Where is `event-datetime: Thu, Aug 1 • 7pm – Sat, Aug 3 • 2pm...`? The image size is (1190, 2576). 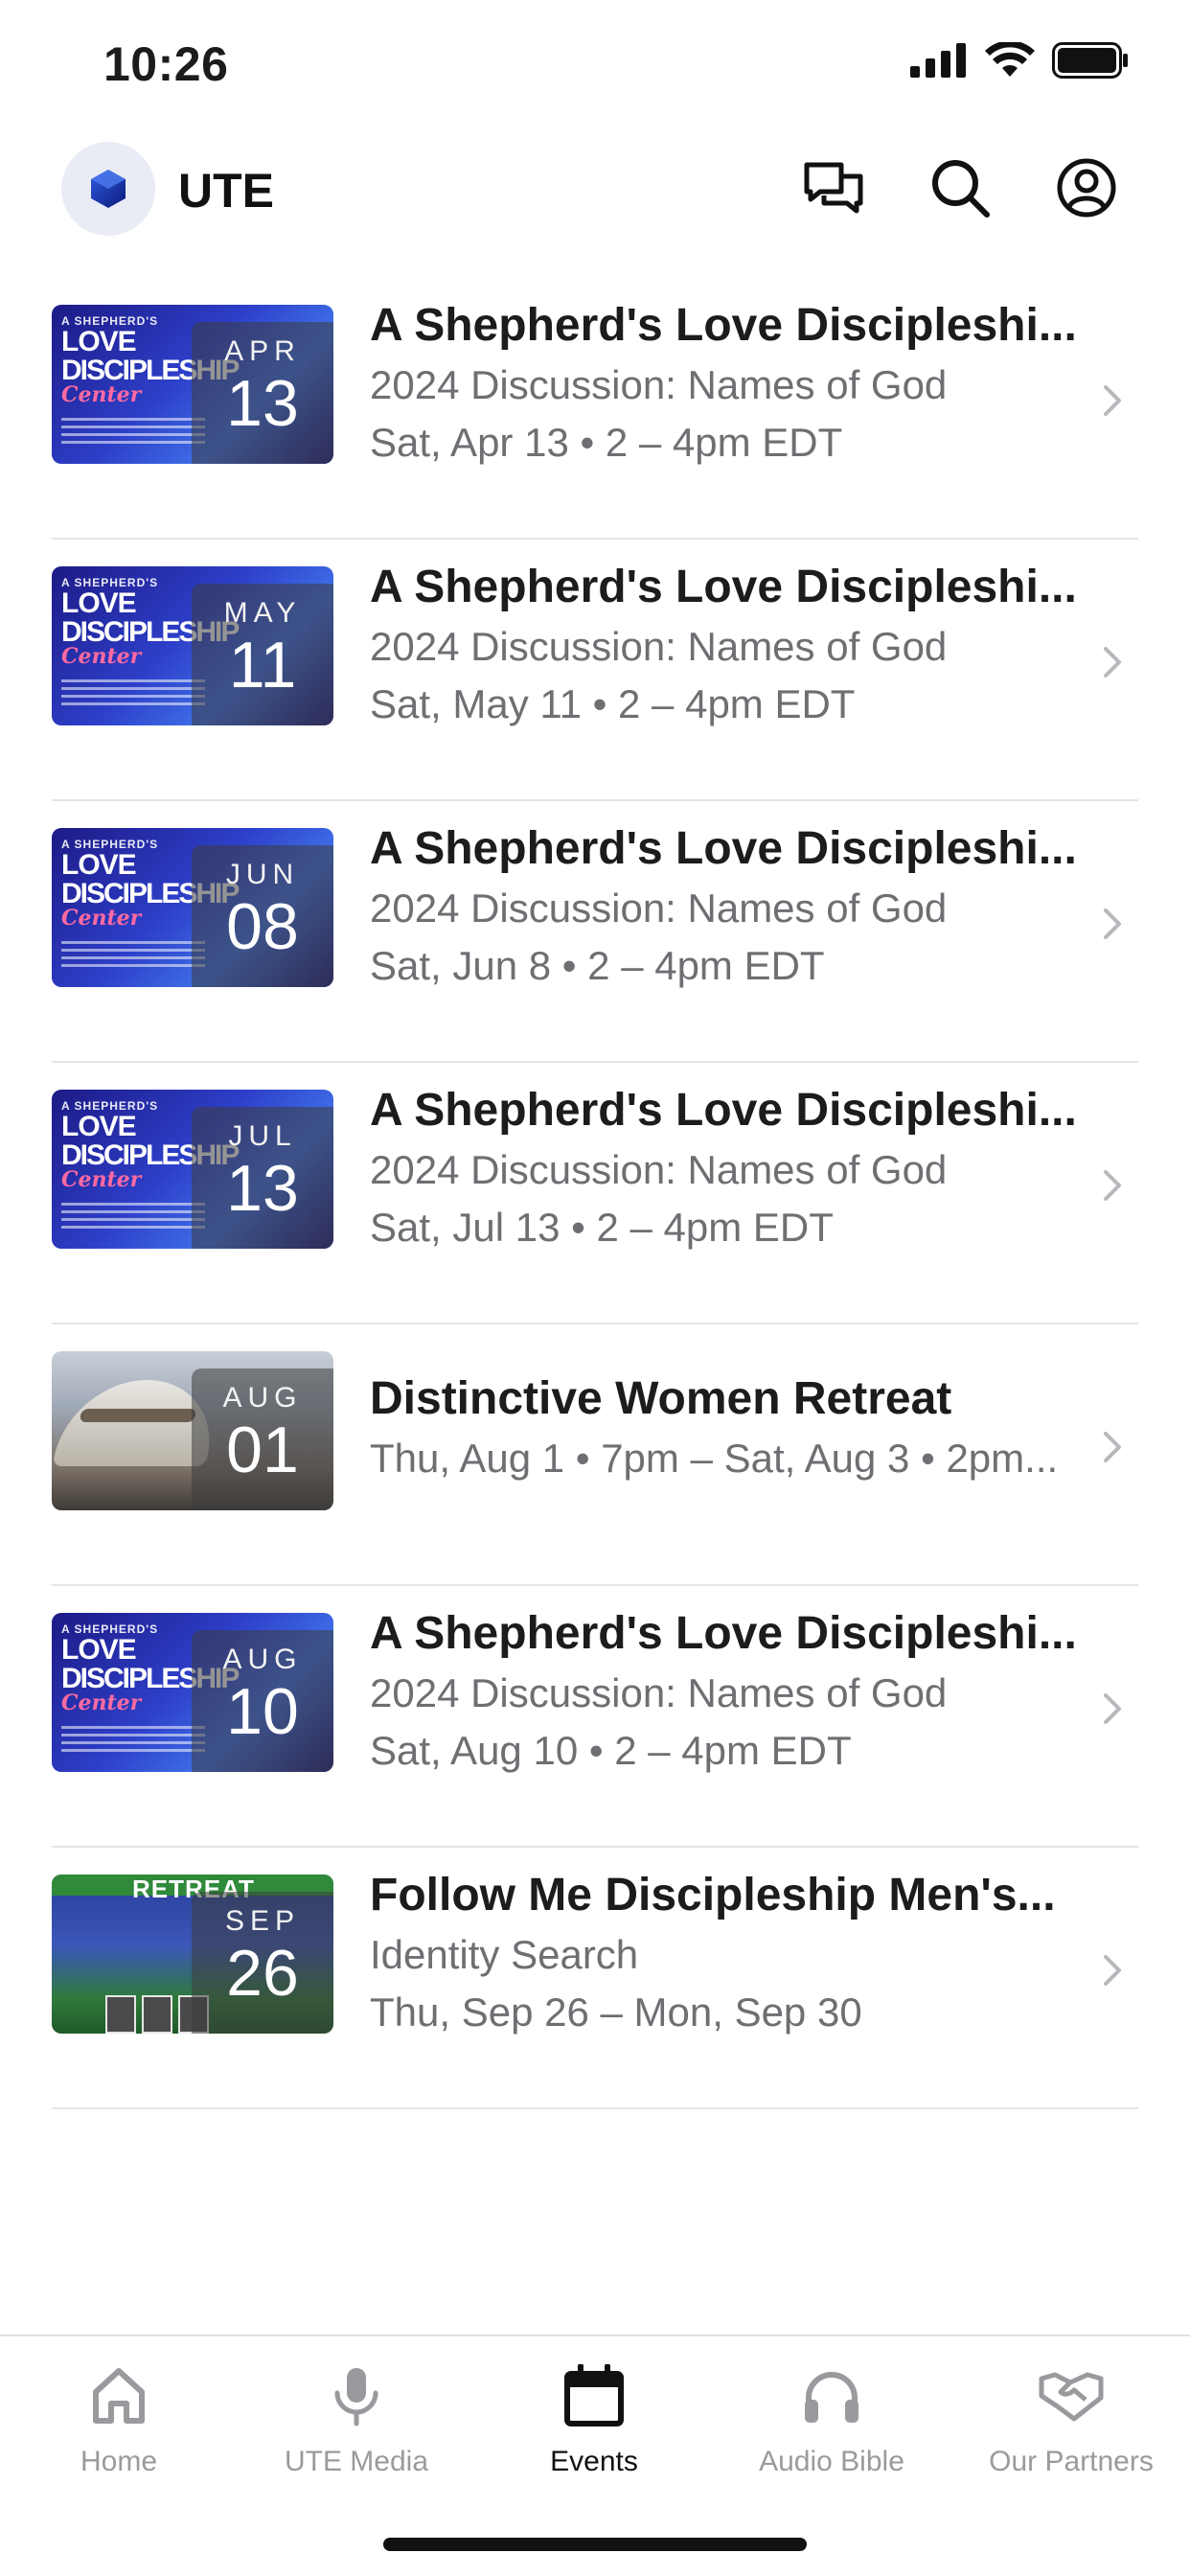 event-datetime: Thu, Aug 1 • 7pm – Sat, Aug 3 • 2pm... is located at coordinates (715, 1458).